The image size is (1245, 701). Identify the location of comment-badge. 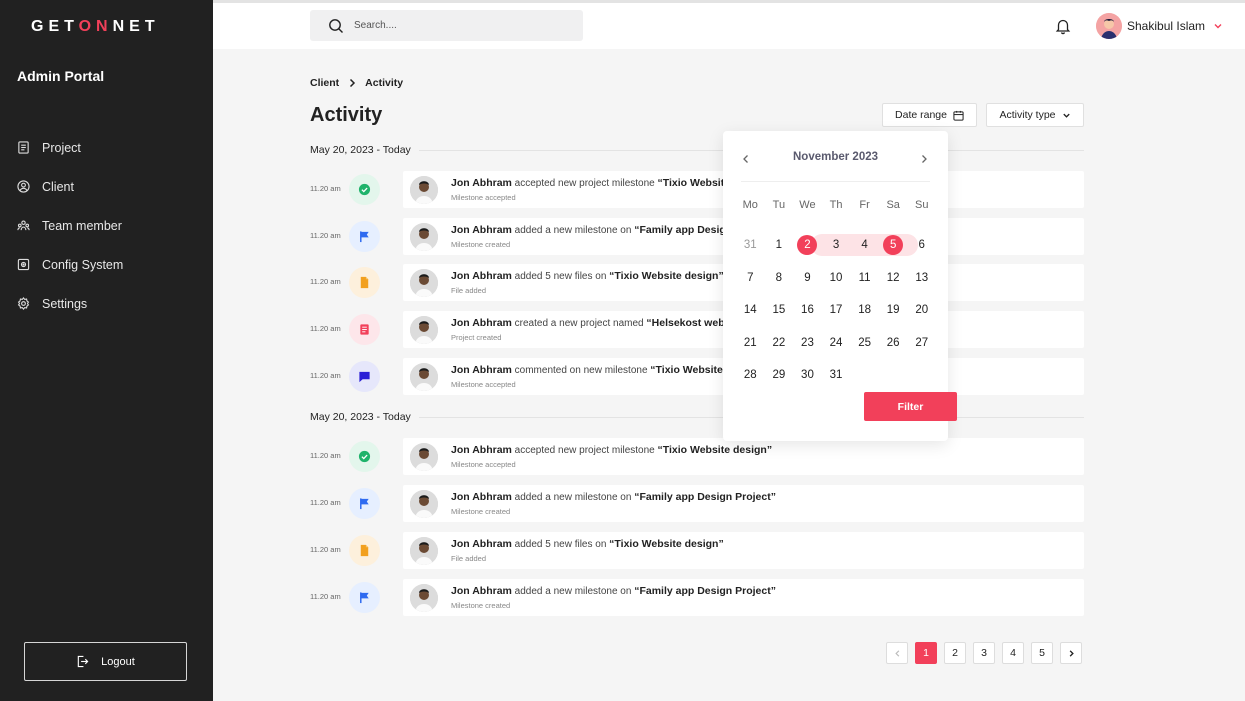
(364, 376).